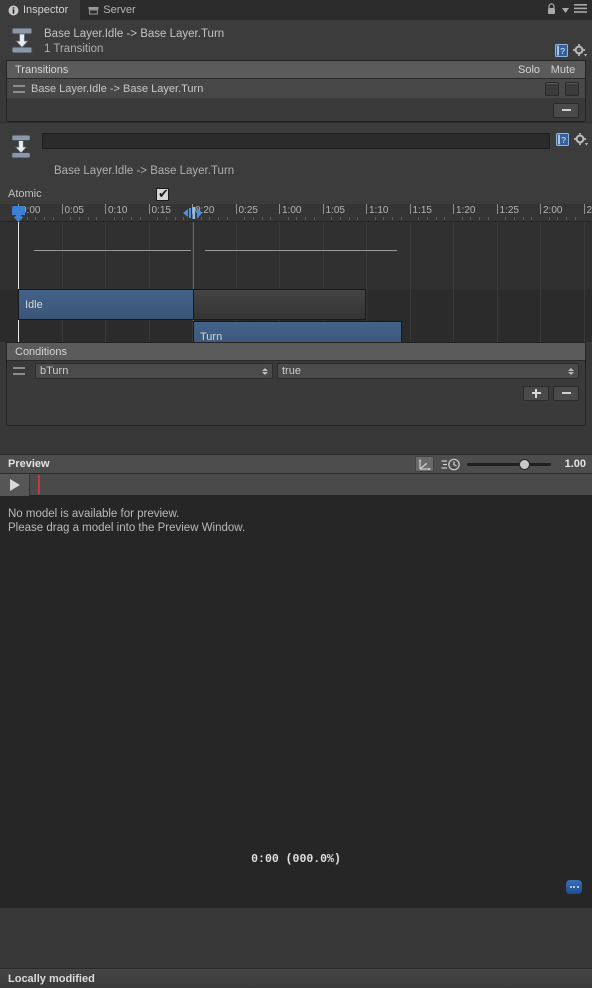  Describe the element at coordinates (589, 210) in the screenshot. I see `timeline-tick-label: 2` at that location.